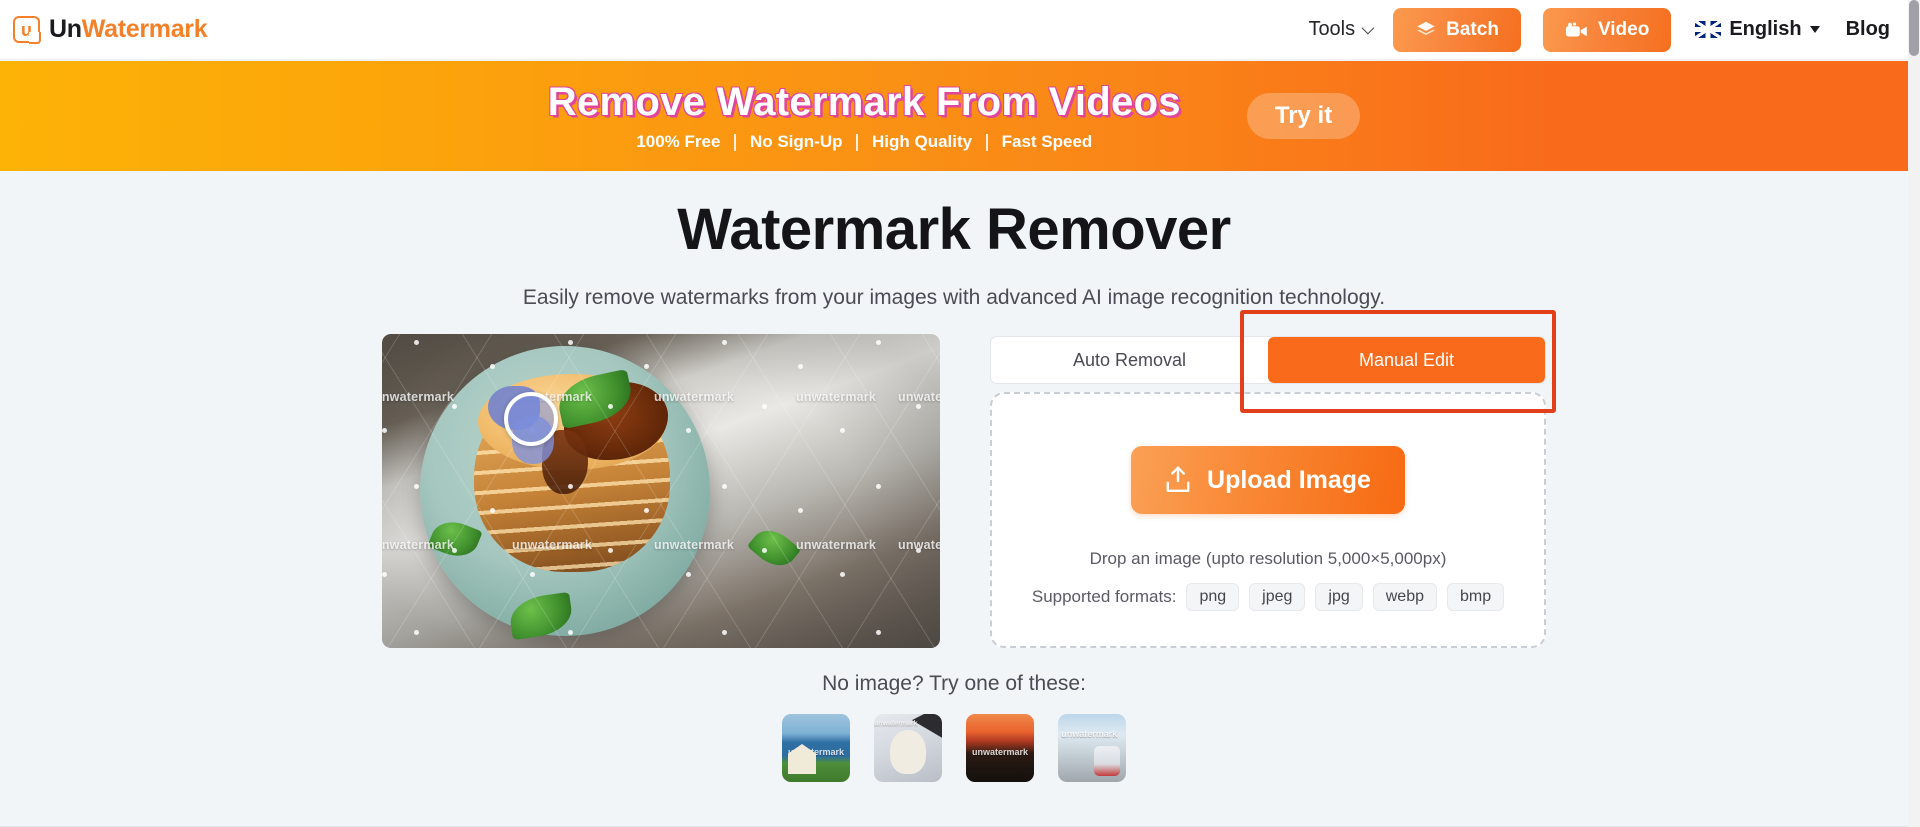 This screenshot has width=1920, height=827. Describe the element at coordinates (1406, 360) in the screenshot. I see `tab-manual-edit: Manual Edit` at that location.